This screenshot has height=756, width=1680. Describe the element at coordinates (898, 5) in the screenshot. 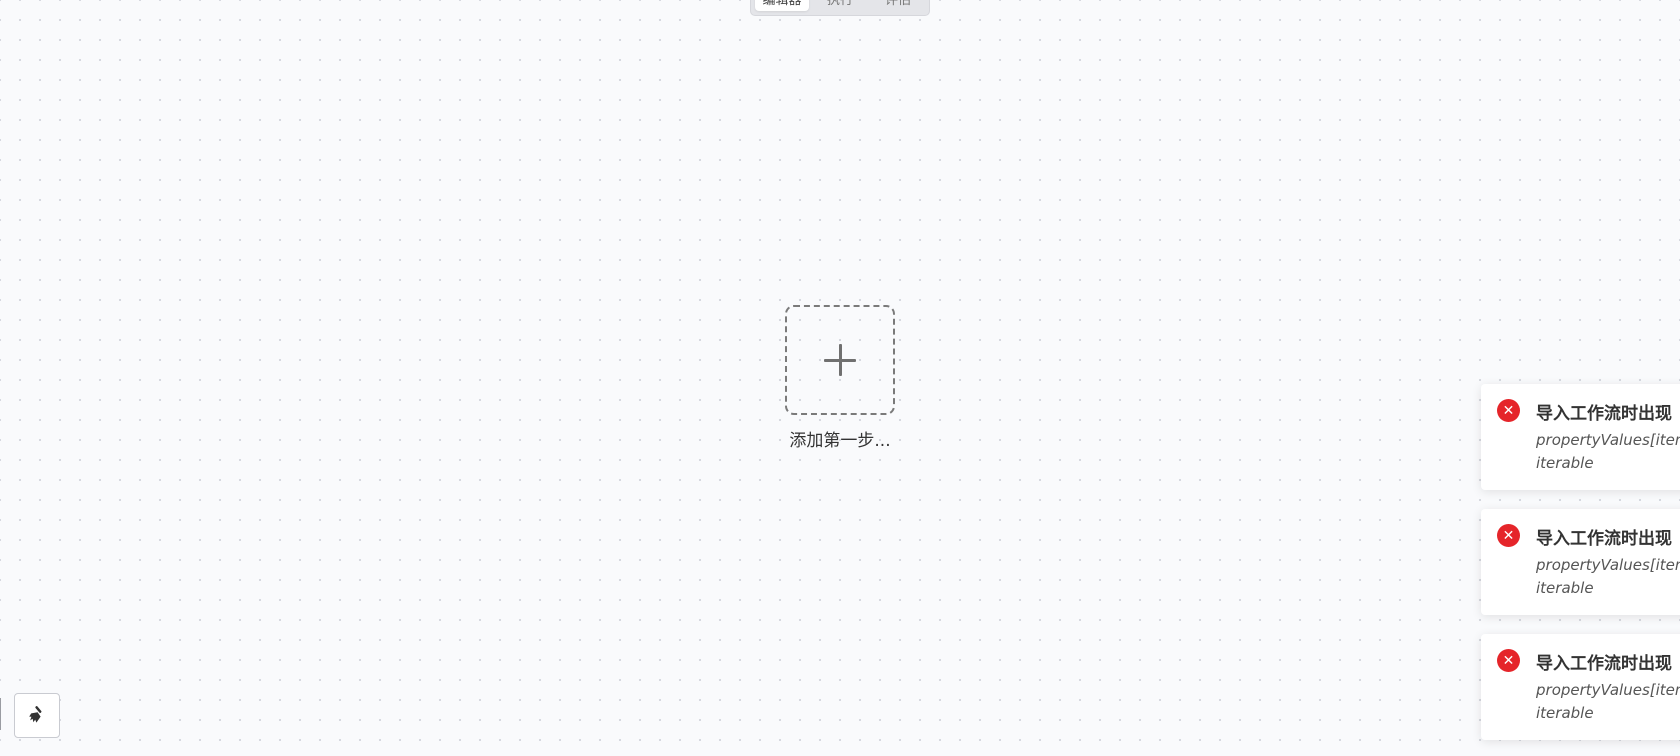

I see `tab-evaluations: 评估` at that location.